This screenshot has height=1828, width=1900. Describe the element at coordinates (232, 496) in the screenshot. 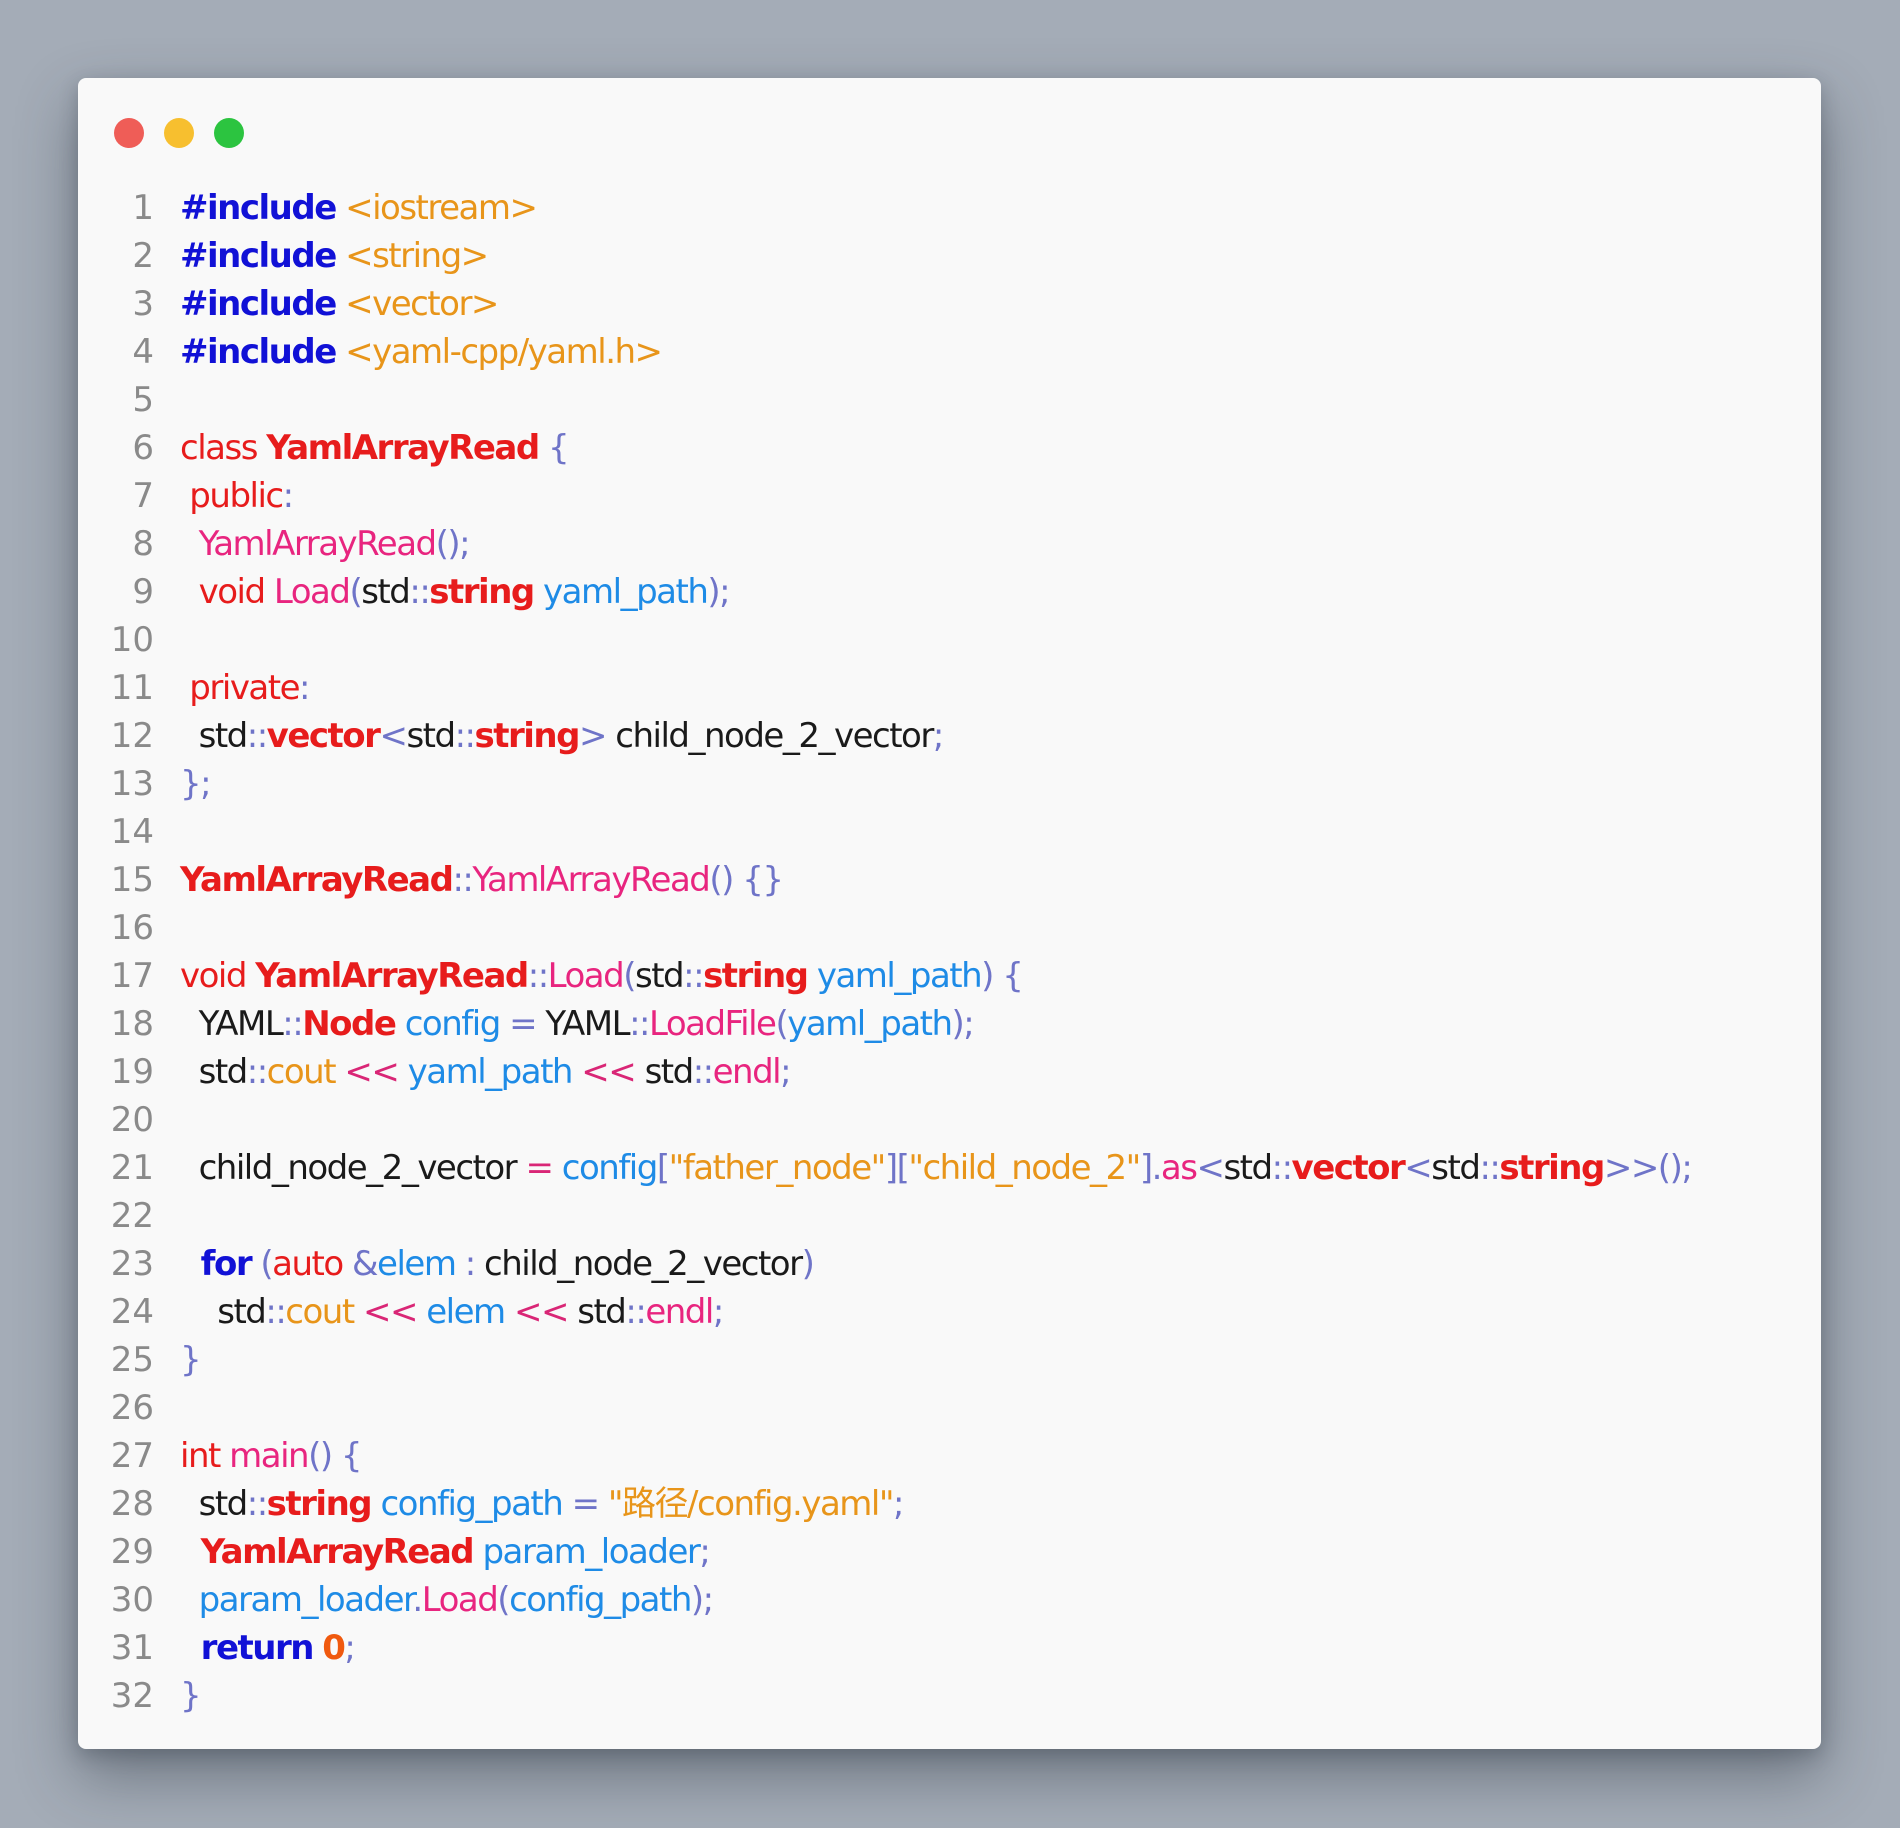

I see `code-token: public` at that location.